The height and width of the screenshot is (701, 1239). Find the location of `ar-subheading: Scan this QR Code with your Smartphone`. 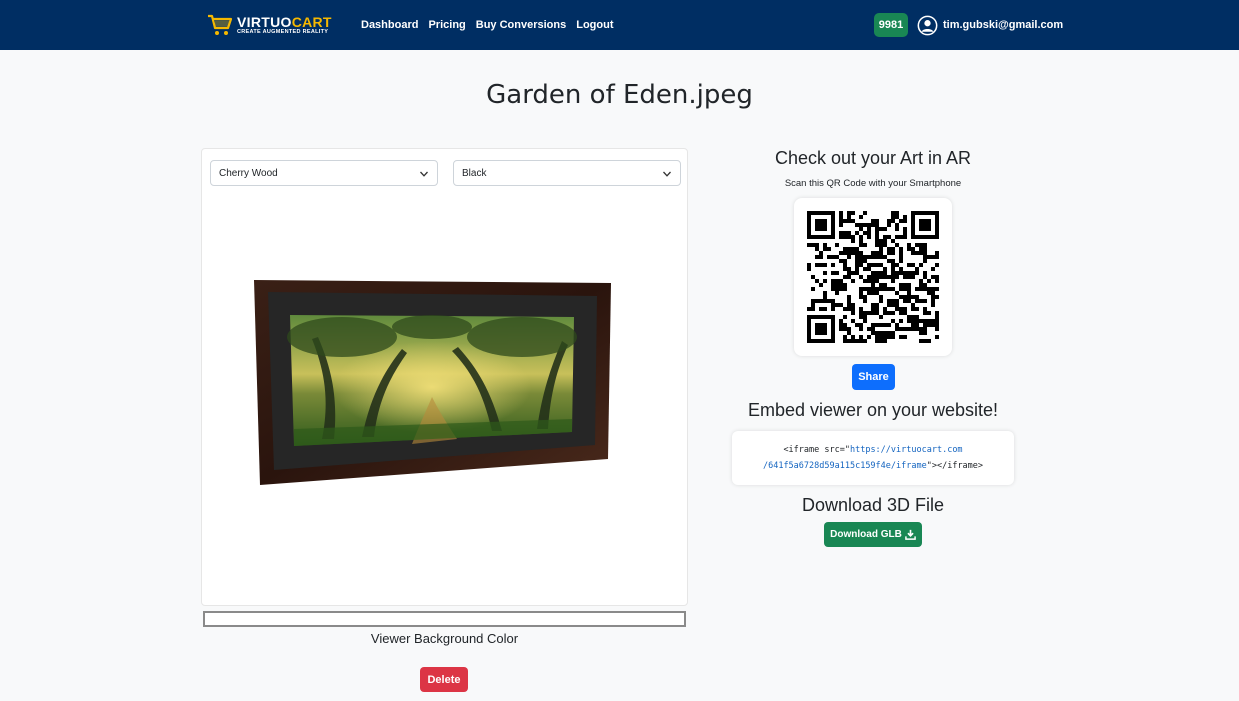

ar-subheading: Scan this QR Code with your Smartphone is located at coordinates (873, 183).